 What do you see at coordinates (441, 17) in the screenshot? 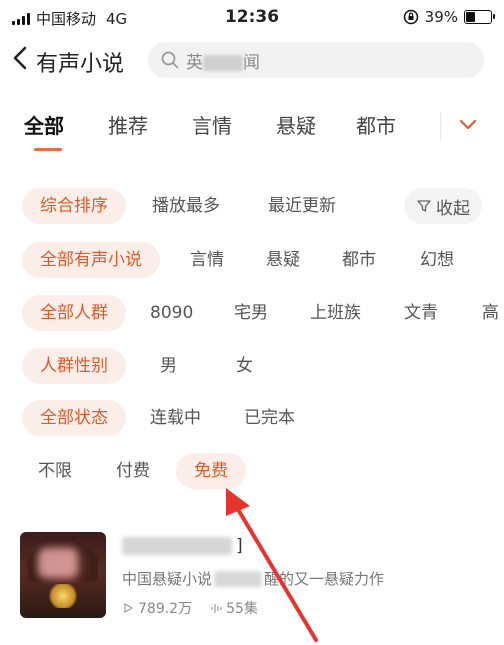
I see `battery-percent: 39%` at bounding box center [441, 17].